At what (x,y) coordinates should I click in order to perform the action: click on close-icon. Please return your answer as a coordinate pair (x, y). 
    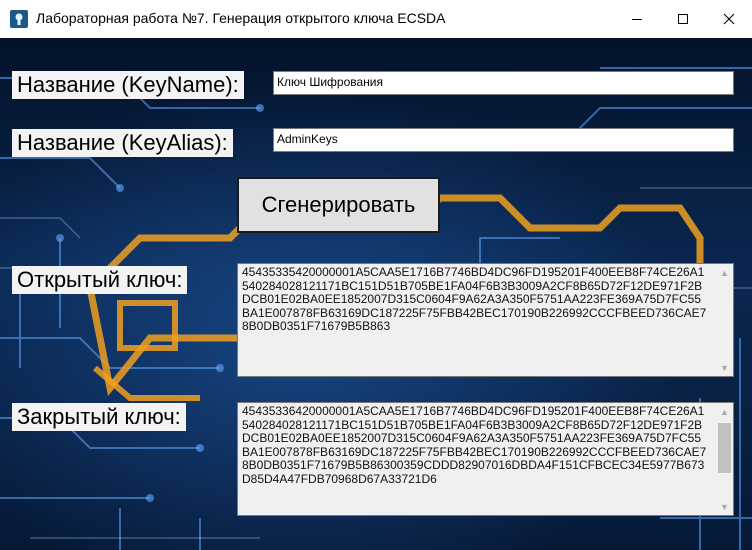
    Looking at the image, I should click on (729, 19).